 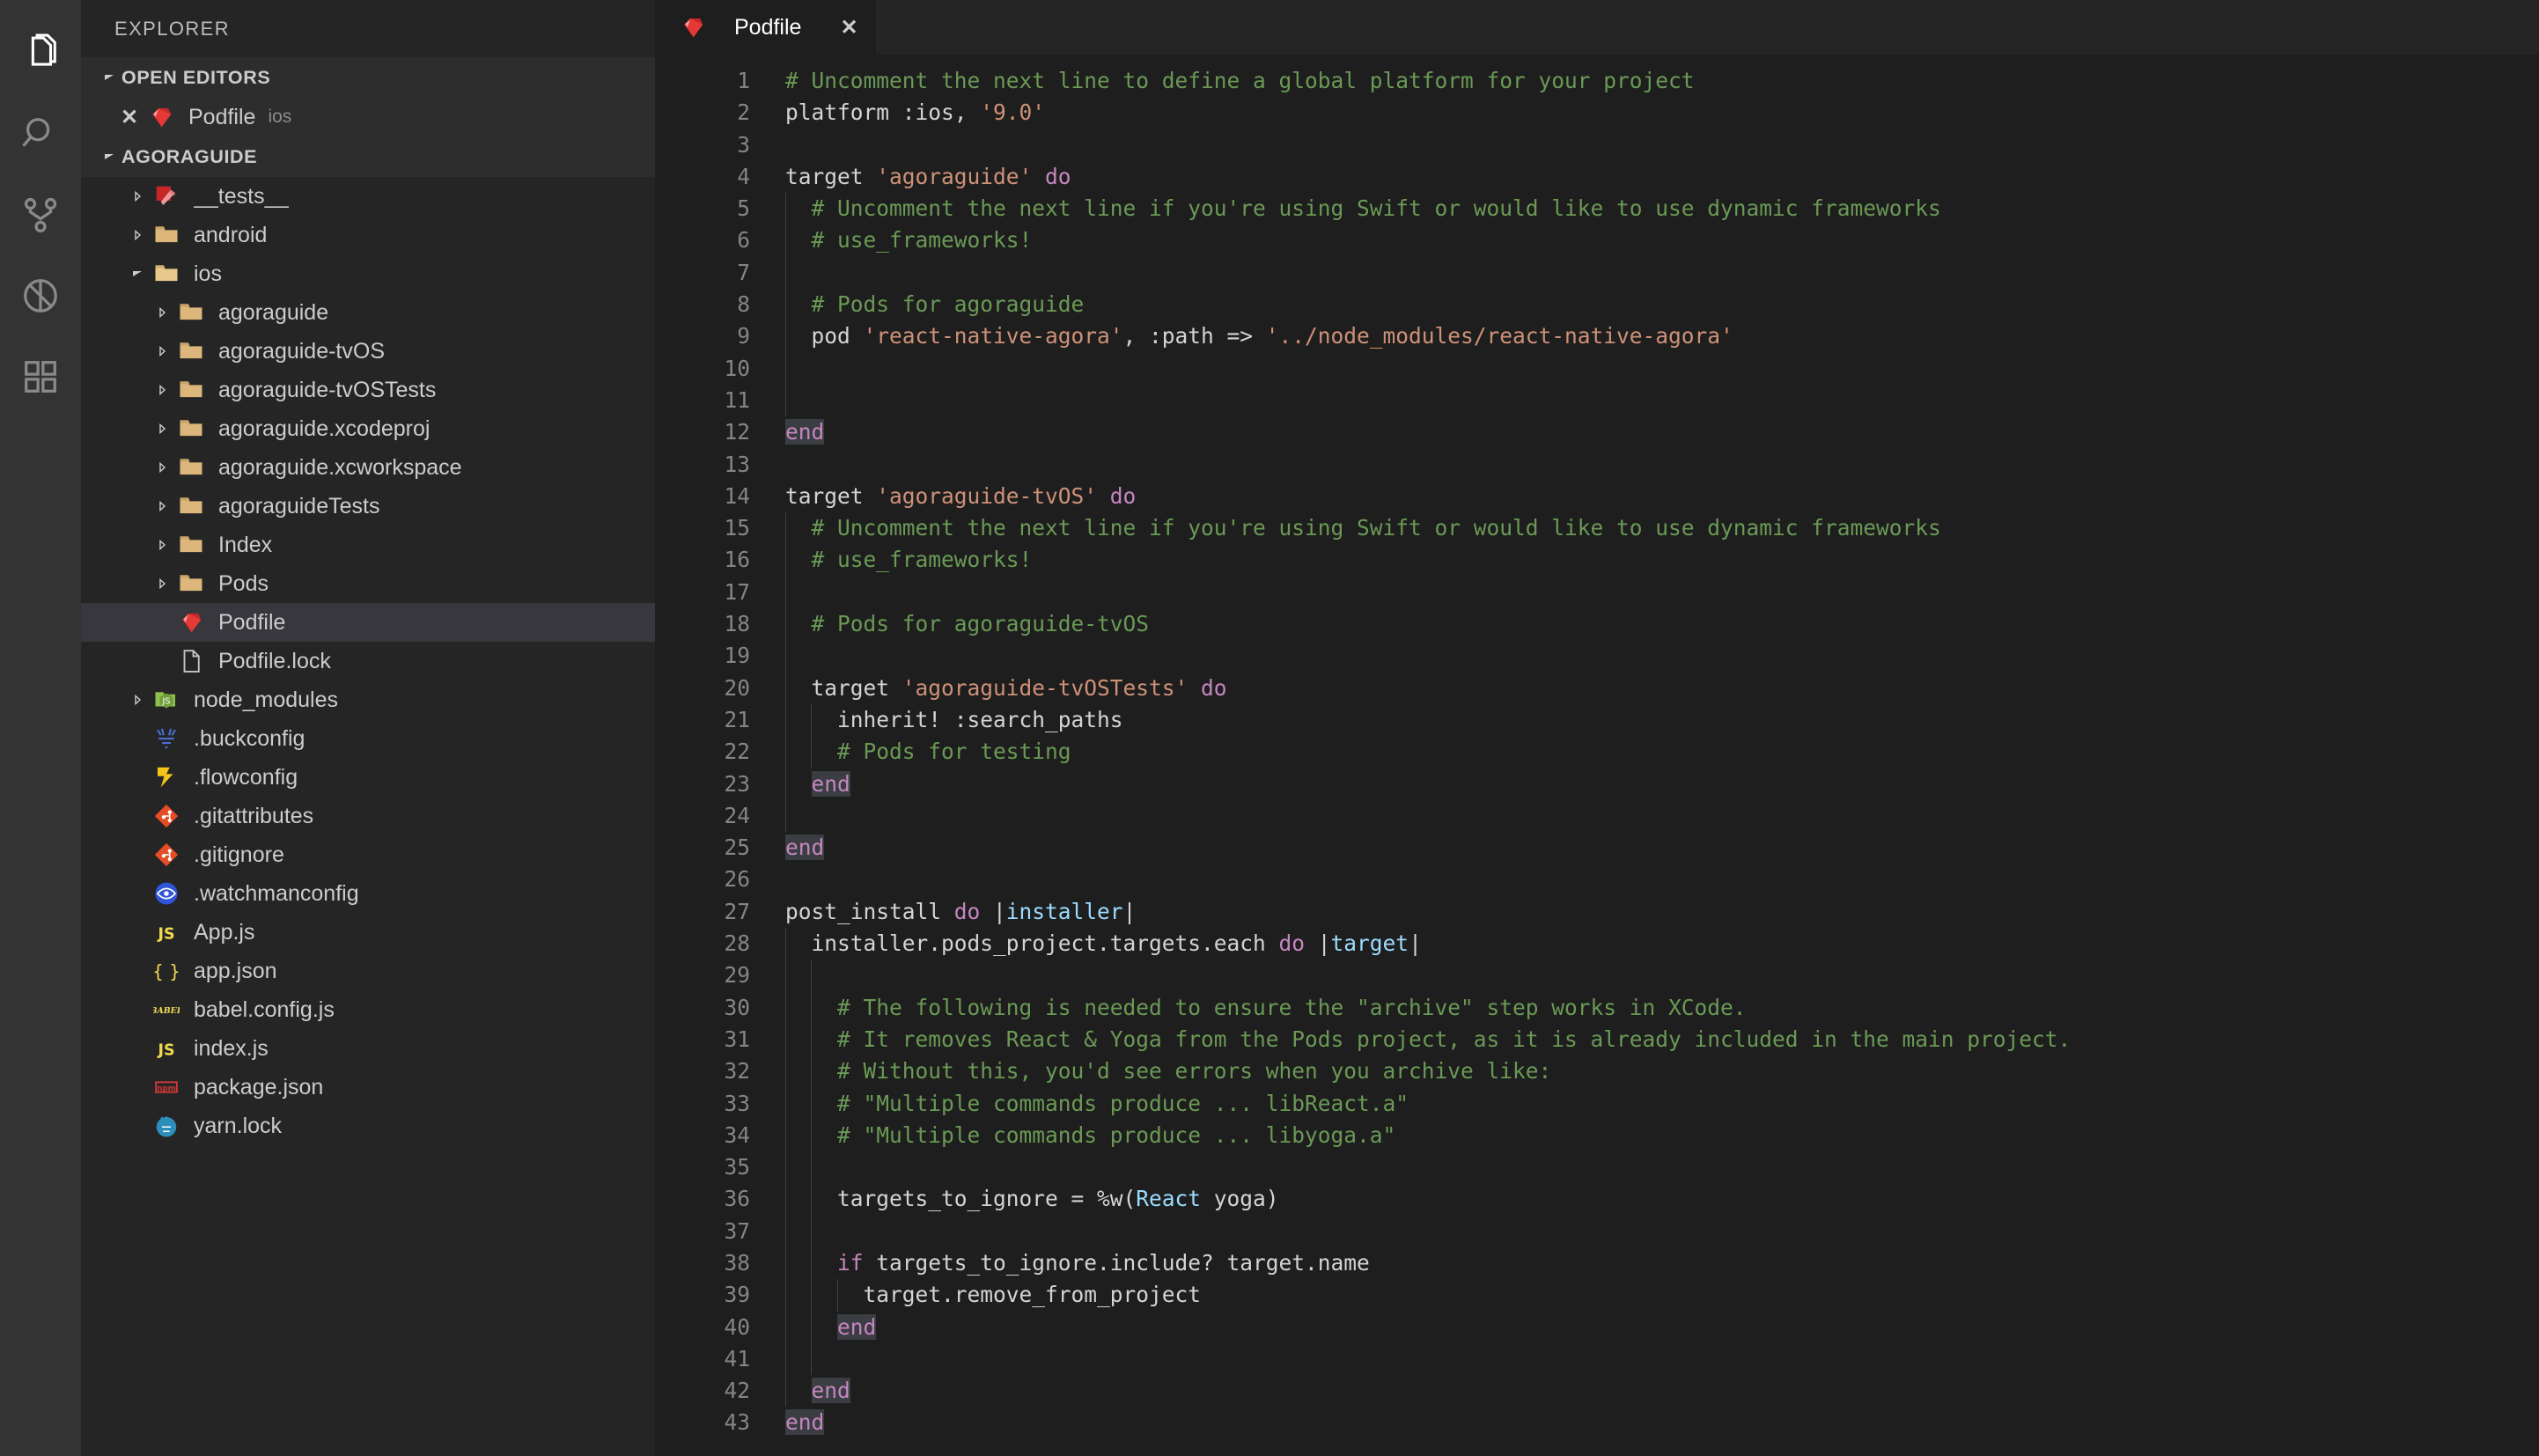 I want to click on tree-item--buckconfig: .buckconfig, so click(x=368, y=739).